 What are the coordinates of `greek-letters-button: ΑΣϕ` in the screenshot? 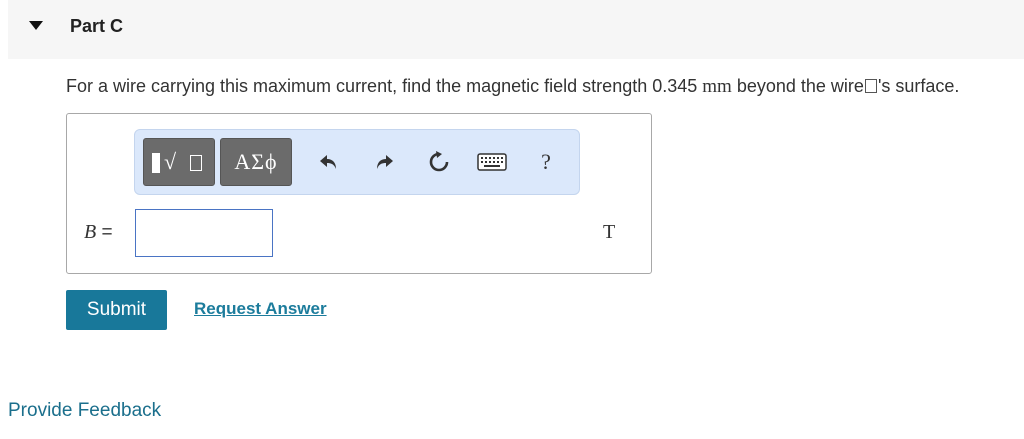 It's located at (256, 162).